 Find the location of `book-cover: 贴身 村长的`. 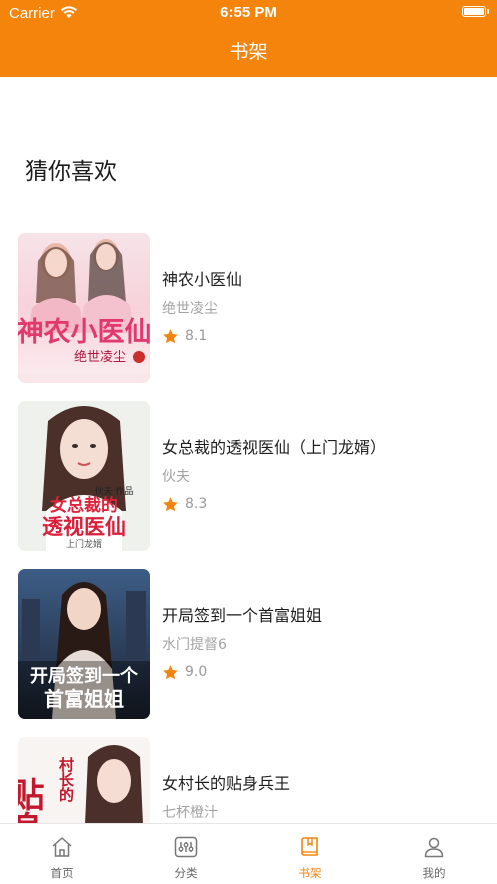

book-cover: 贴身 村长的 is located at coordinates (84, 780).